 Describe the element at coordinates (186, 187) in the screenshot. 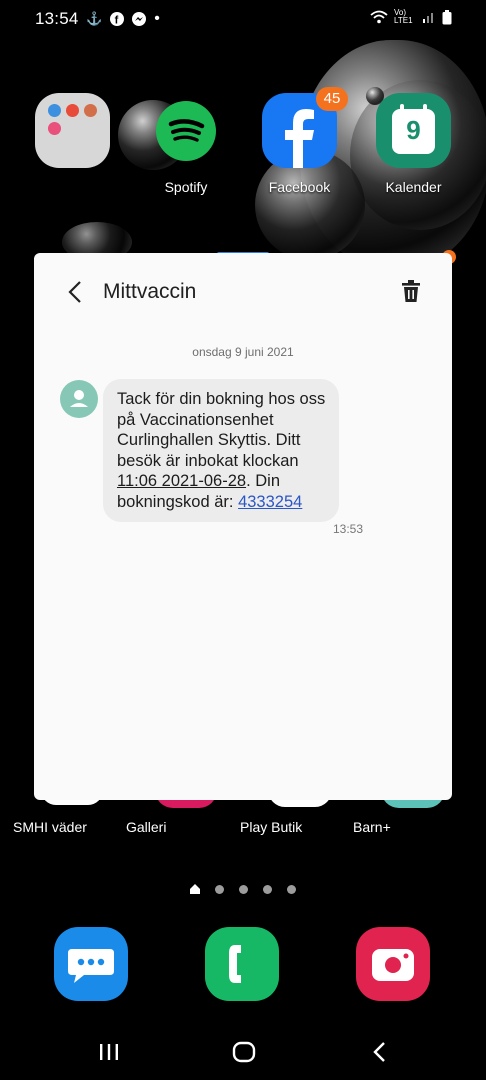

I see `app-label: Spotify` at that location.